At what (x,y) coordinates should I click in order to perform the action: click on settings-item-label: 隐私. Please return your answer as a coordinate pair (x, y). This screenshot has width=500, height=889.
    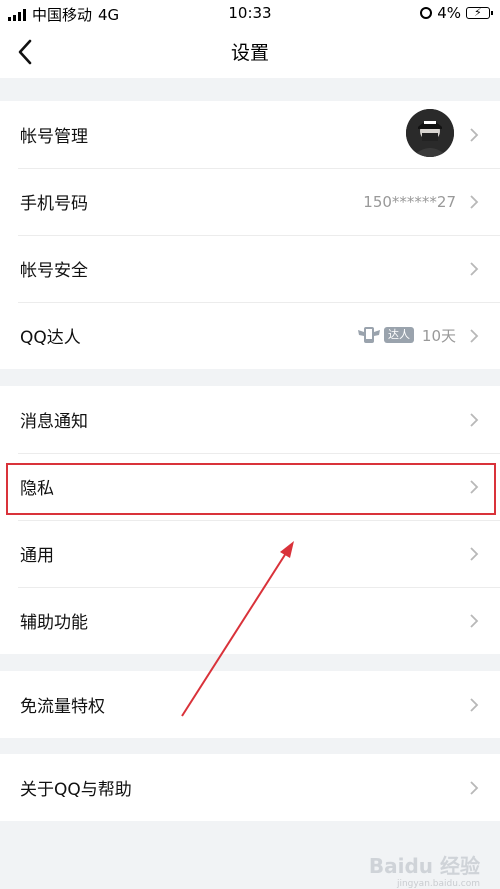
    Looking at the image, I should click on (37, 489).